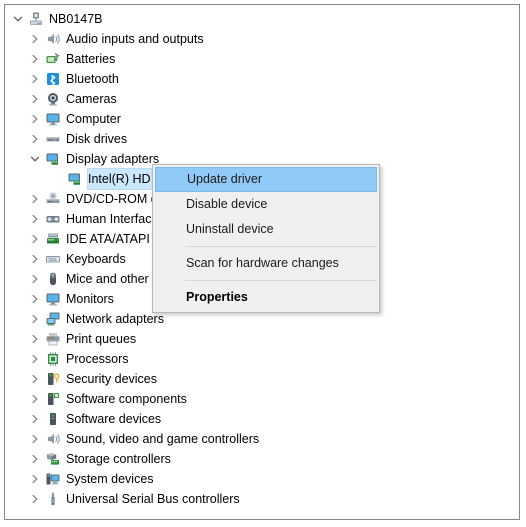 Image resolution: width=526 pixels, height=527 pixels. What do you see at coordinates (262, 379) in the screenshot?
I see `tree-item-security-devices: Security devices` at bounding box center [262, 379].